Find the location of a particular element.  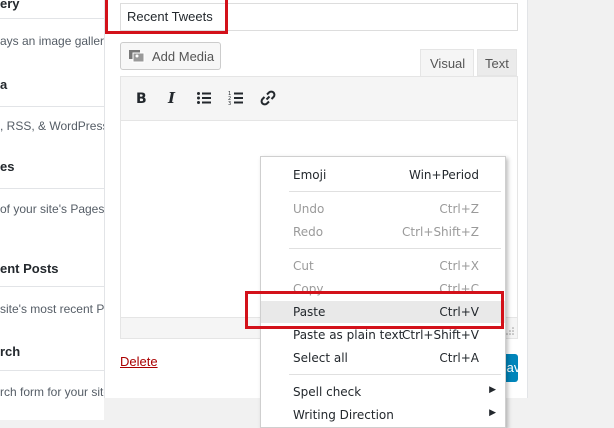

svg-text: B is located at coordinates (141, 98).